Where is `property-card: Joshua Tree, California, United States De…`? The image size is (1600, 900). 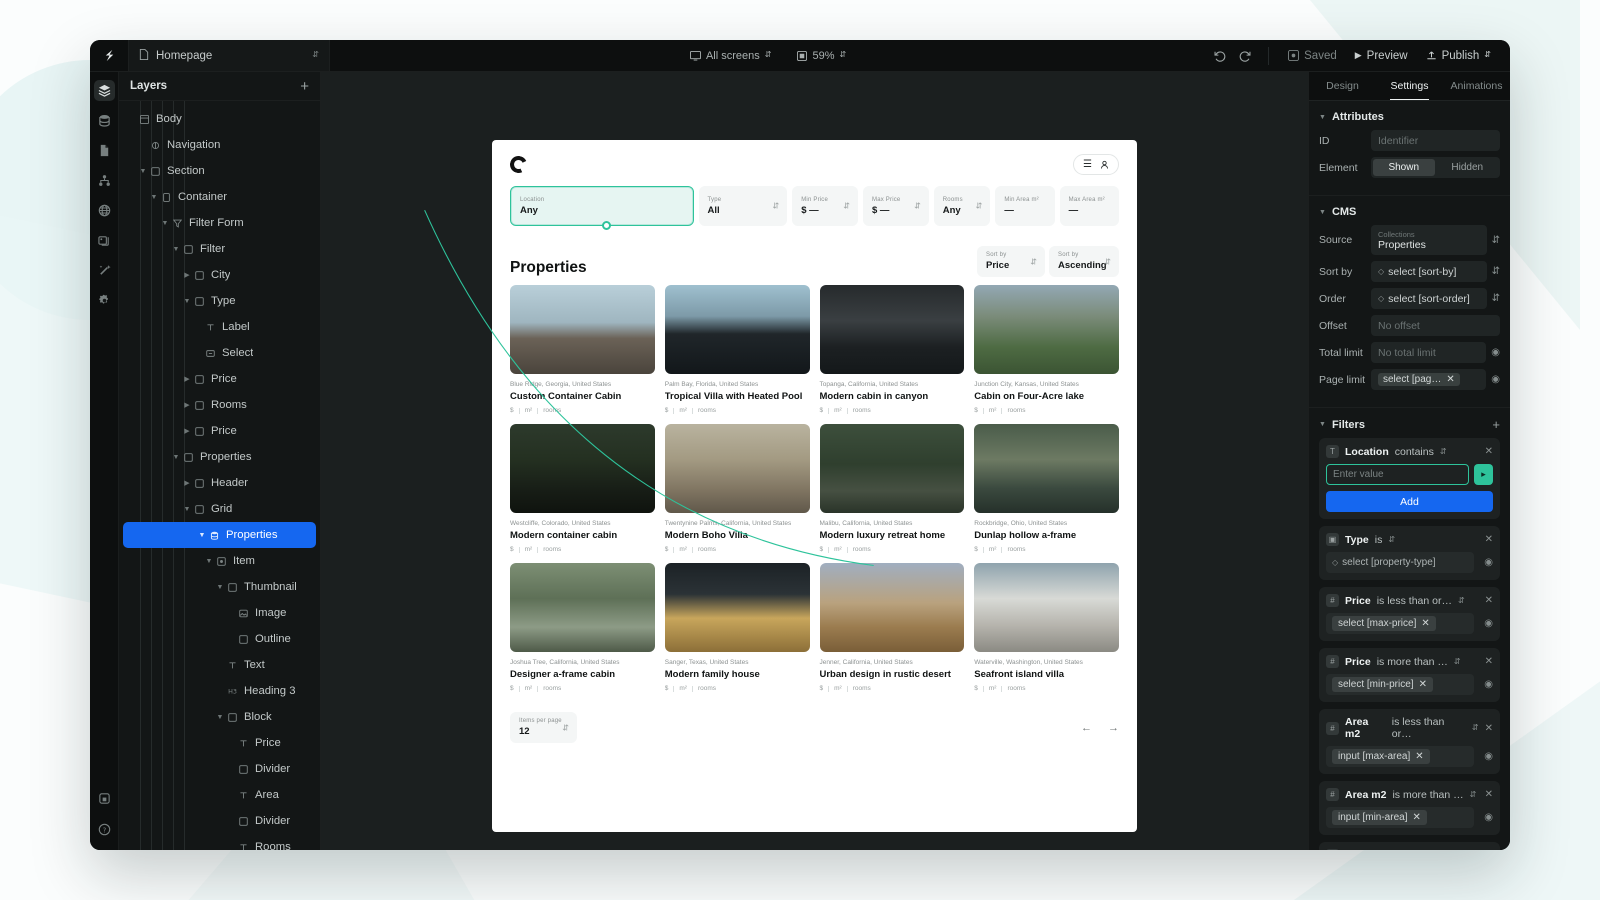
property-card: Joshua Tree, California, United States De… is located at coordinates (582, 627).